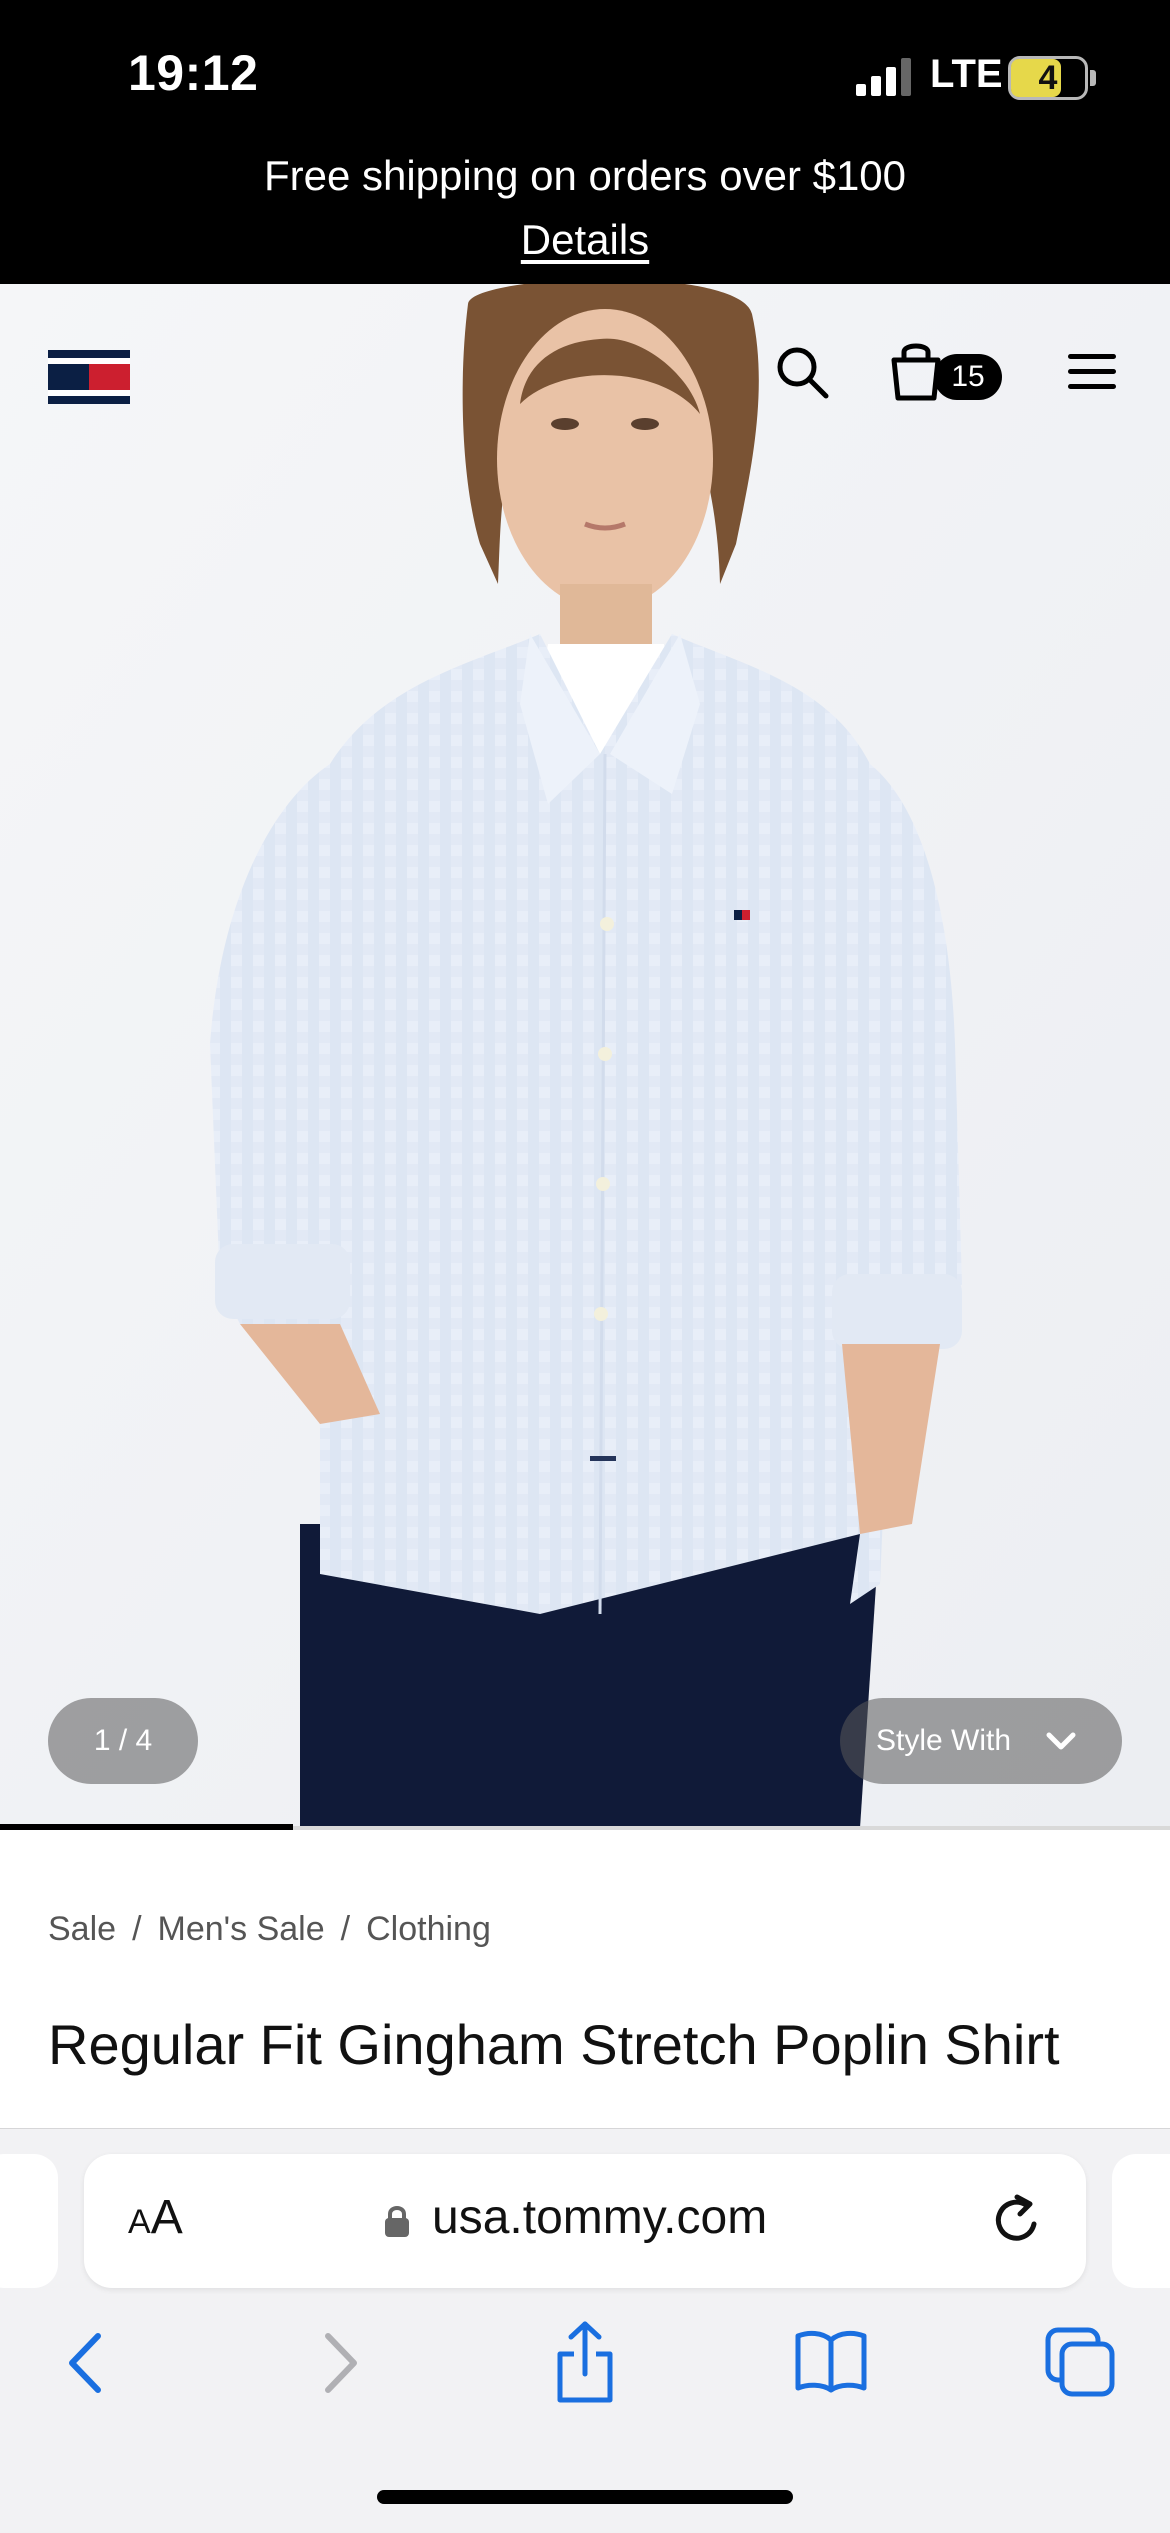 Image resolution: width=1170 pixels, height=2533 pixels. I want to click on lock-icon, so click(397, 2221).